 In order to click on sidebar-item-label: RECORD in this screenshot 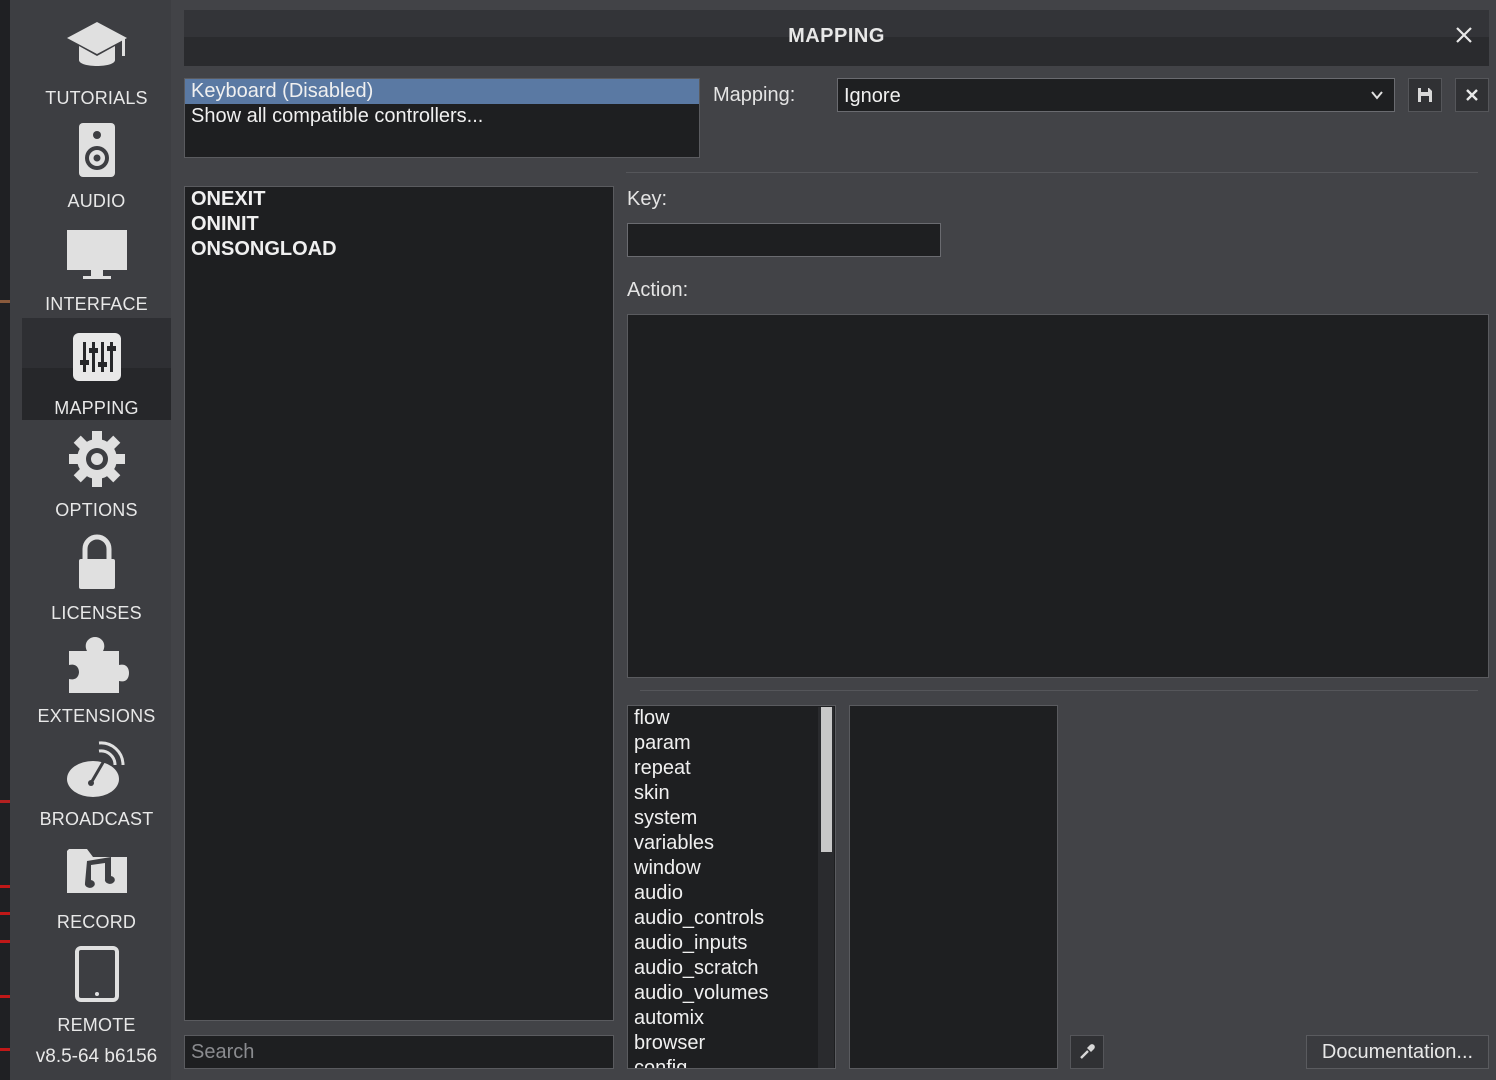, I will do `click(96, 922)`.